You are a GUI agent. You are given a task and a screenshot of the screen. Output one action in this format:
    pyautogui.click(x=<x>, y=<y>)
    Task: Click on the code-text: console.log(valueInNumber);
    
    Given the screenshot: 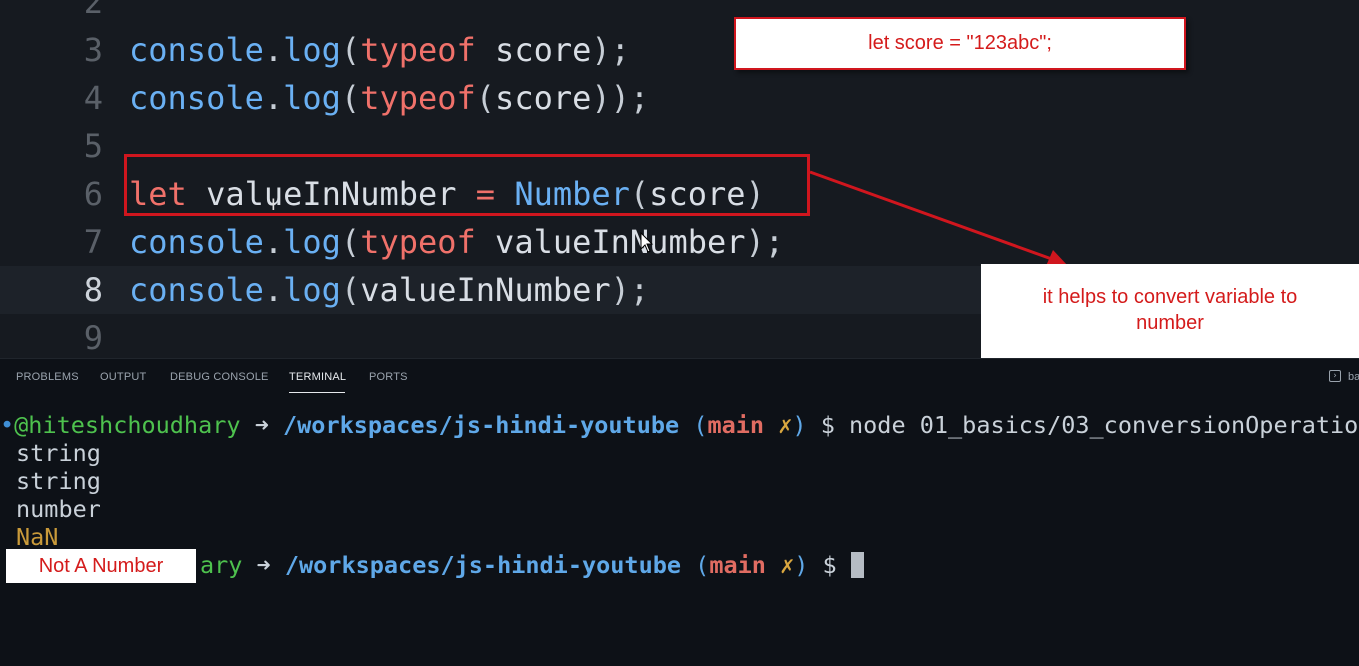 What is the action you would take?
    pyautogui.click(x=389, y=290)
    